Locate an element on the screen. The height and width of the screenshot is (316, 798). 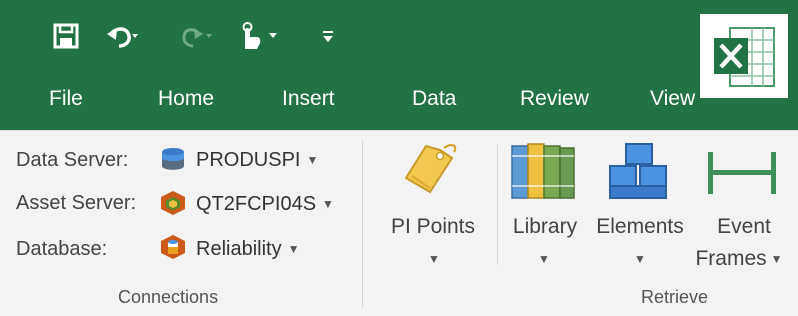
elements-label: Elements is located at coordinates (640, 226).